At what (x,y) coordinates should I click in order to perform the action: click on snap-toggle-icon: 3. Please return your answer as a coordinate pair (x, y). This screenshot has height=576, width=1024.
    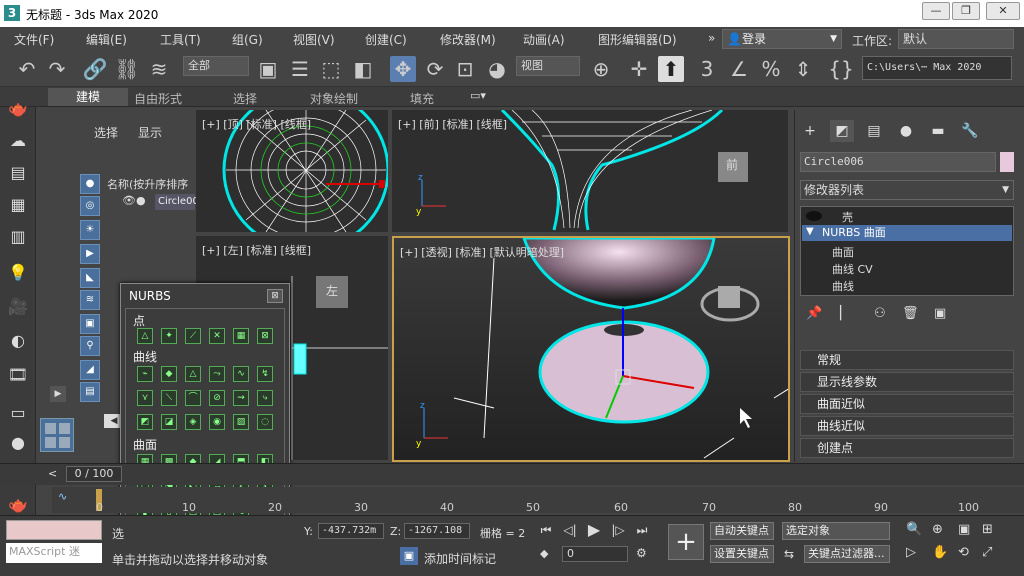
    Looking at the image, I should click on (707, 69).